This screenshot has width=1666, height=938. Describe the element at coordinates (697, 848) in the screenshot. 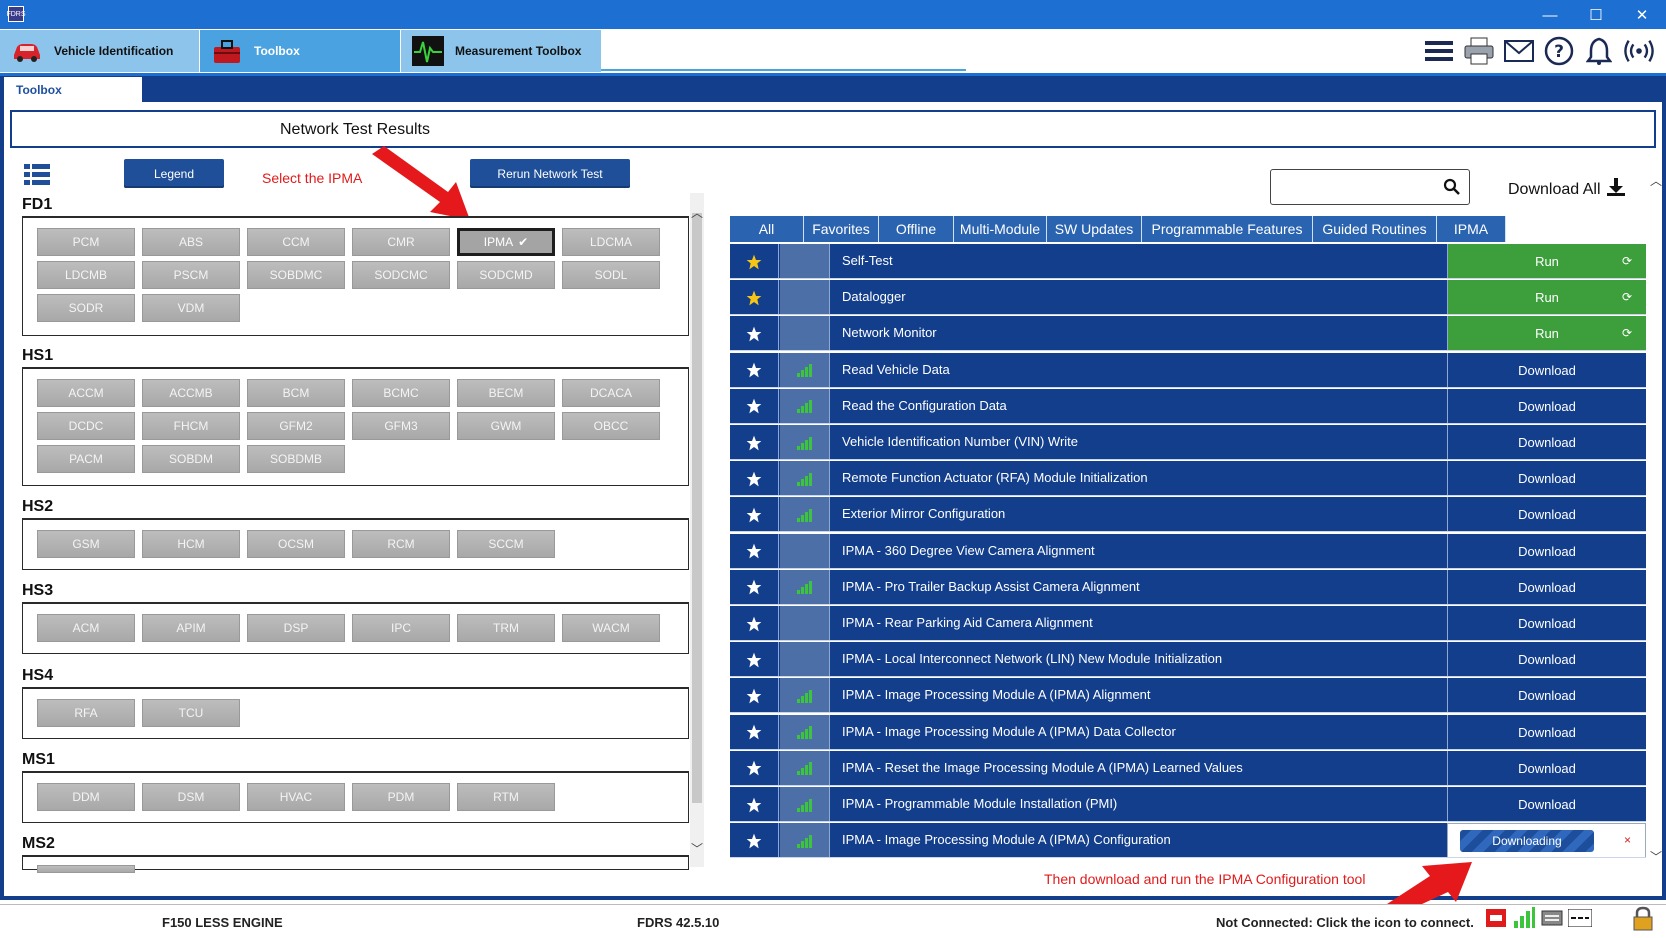

I see `scroll-down-icon: ﹀` at that location.